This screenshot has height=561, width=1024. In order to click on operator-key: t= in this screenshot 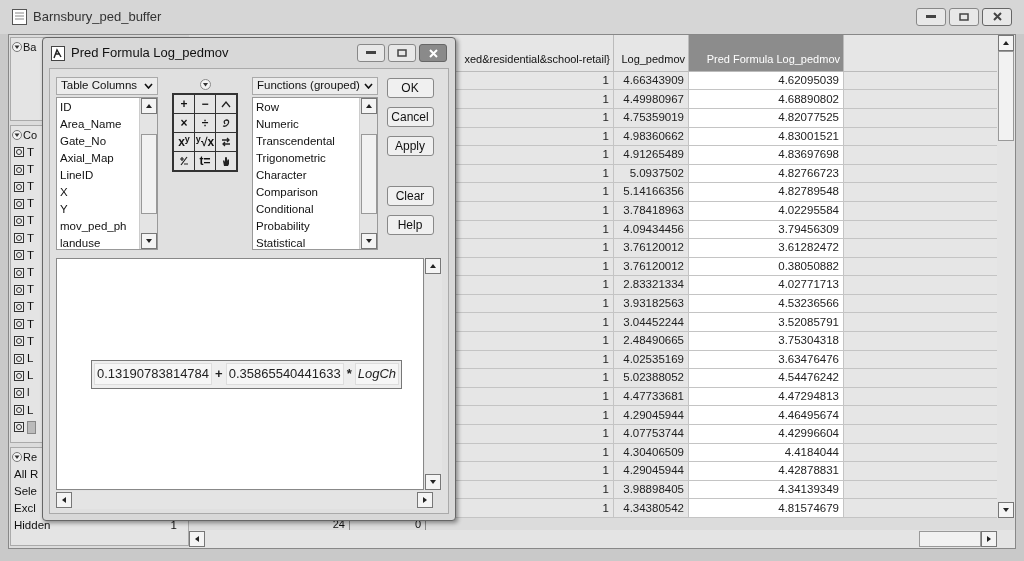, I will do `click(205, 161)`.